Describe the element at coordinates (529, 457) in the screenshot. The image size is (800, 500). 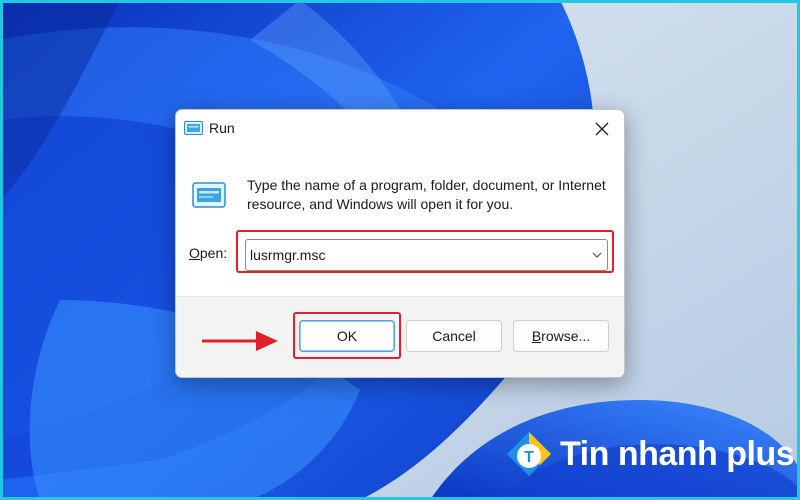
I see `brand-logo-letter: T` at that location.